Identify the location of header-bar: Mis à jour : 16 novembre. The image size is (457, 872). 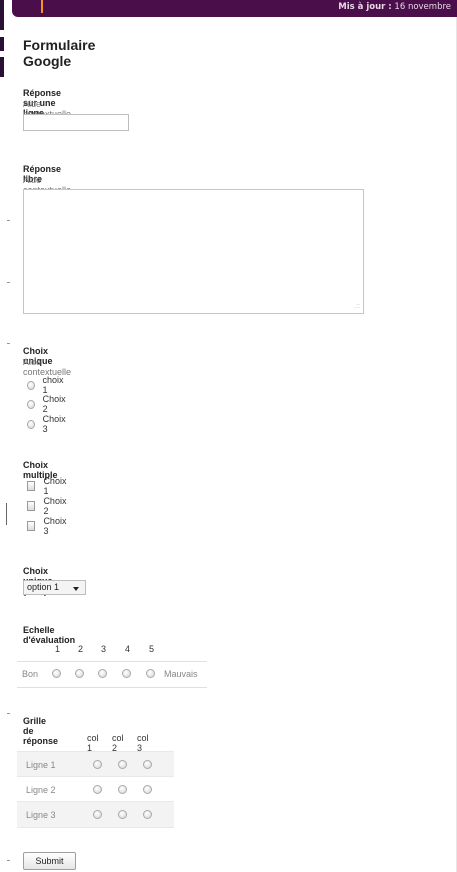
(234, 8).